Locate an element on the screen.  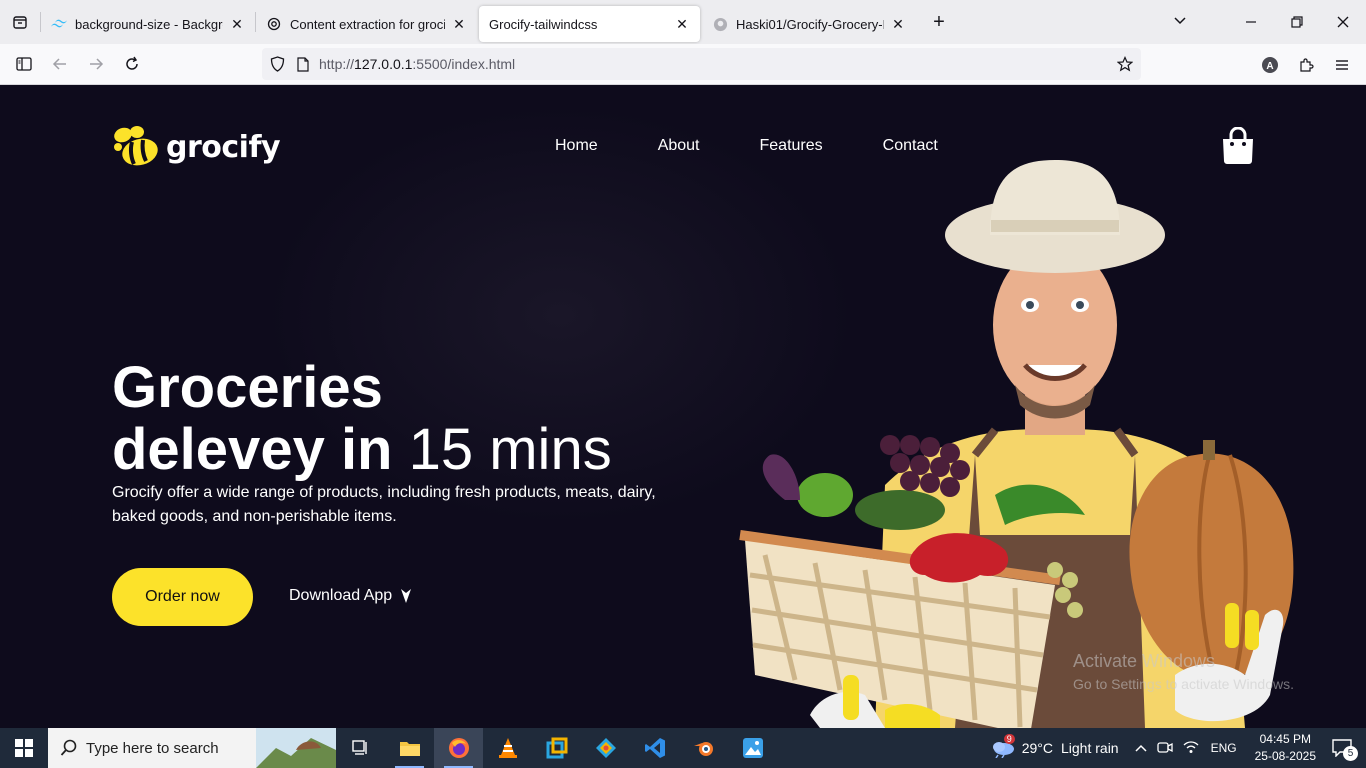
weather-widget: 9 29°C Light rain is located at coordinates (1054, 746).